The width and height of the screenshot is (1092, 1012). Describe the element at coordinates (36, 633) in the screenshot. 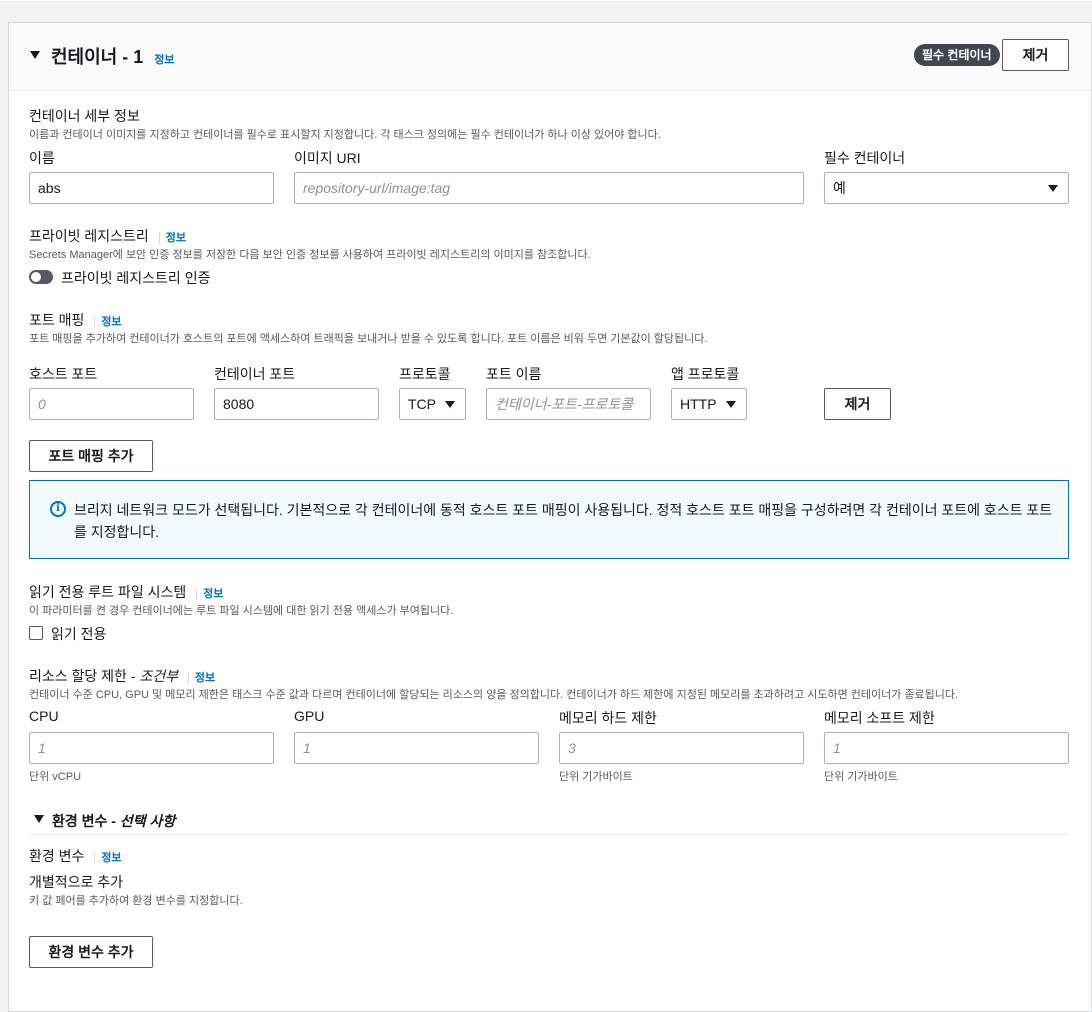

I see `readonly-checkbox` at that location.